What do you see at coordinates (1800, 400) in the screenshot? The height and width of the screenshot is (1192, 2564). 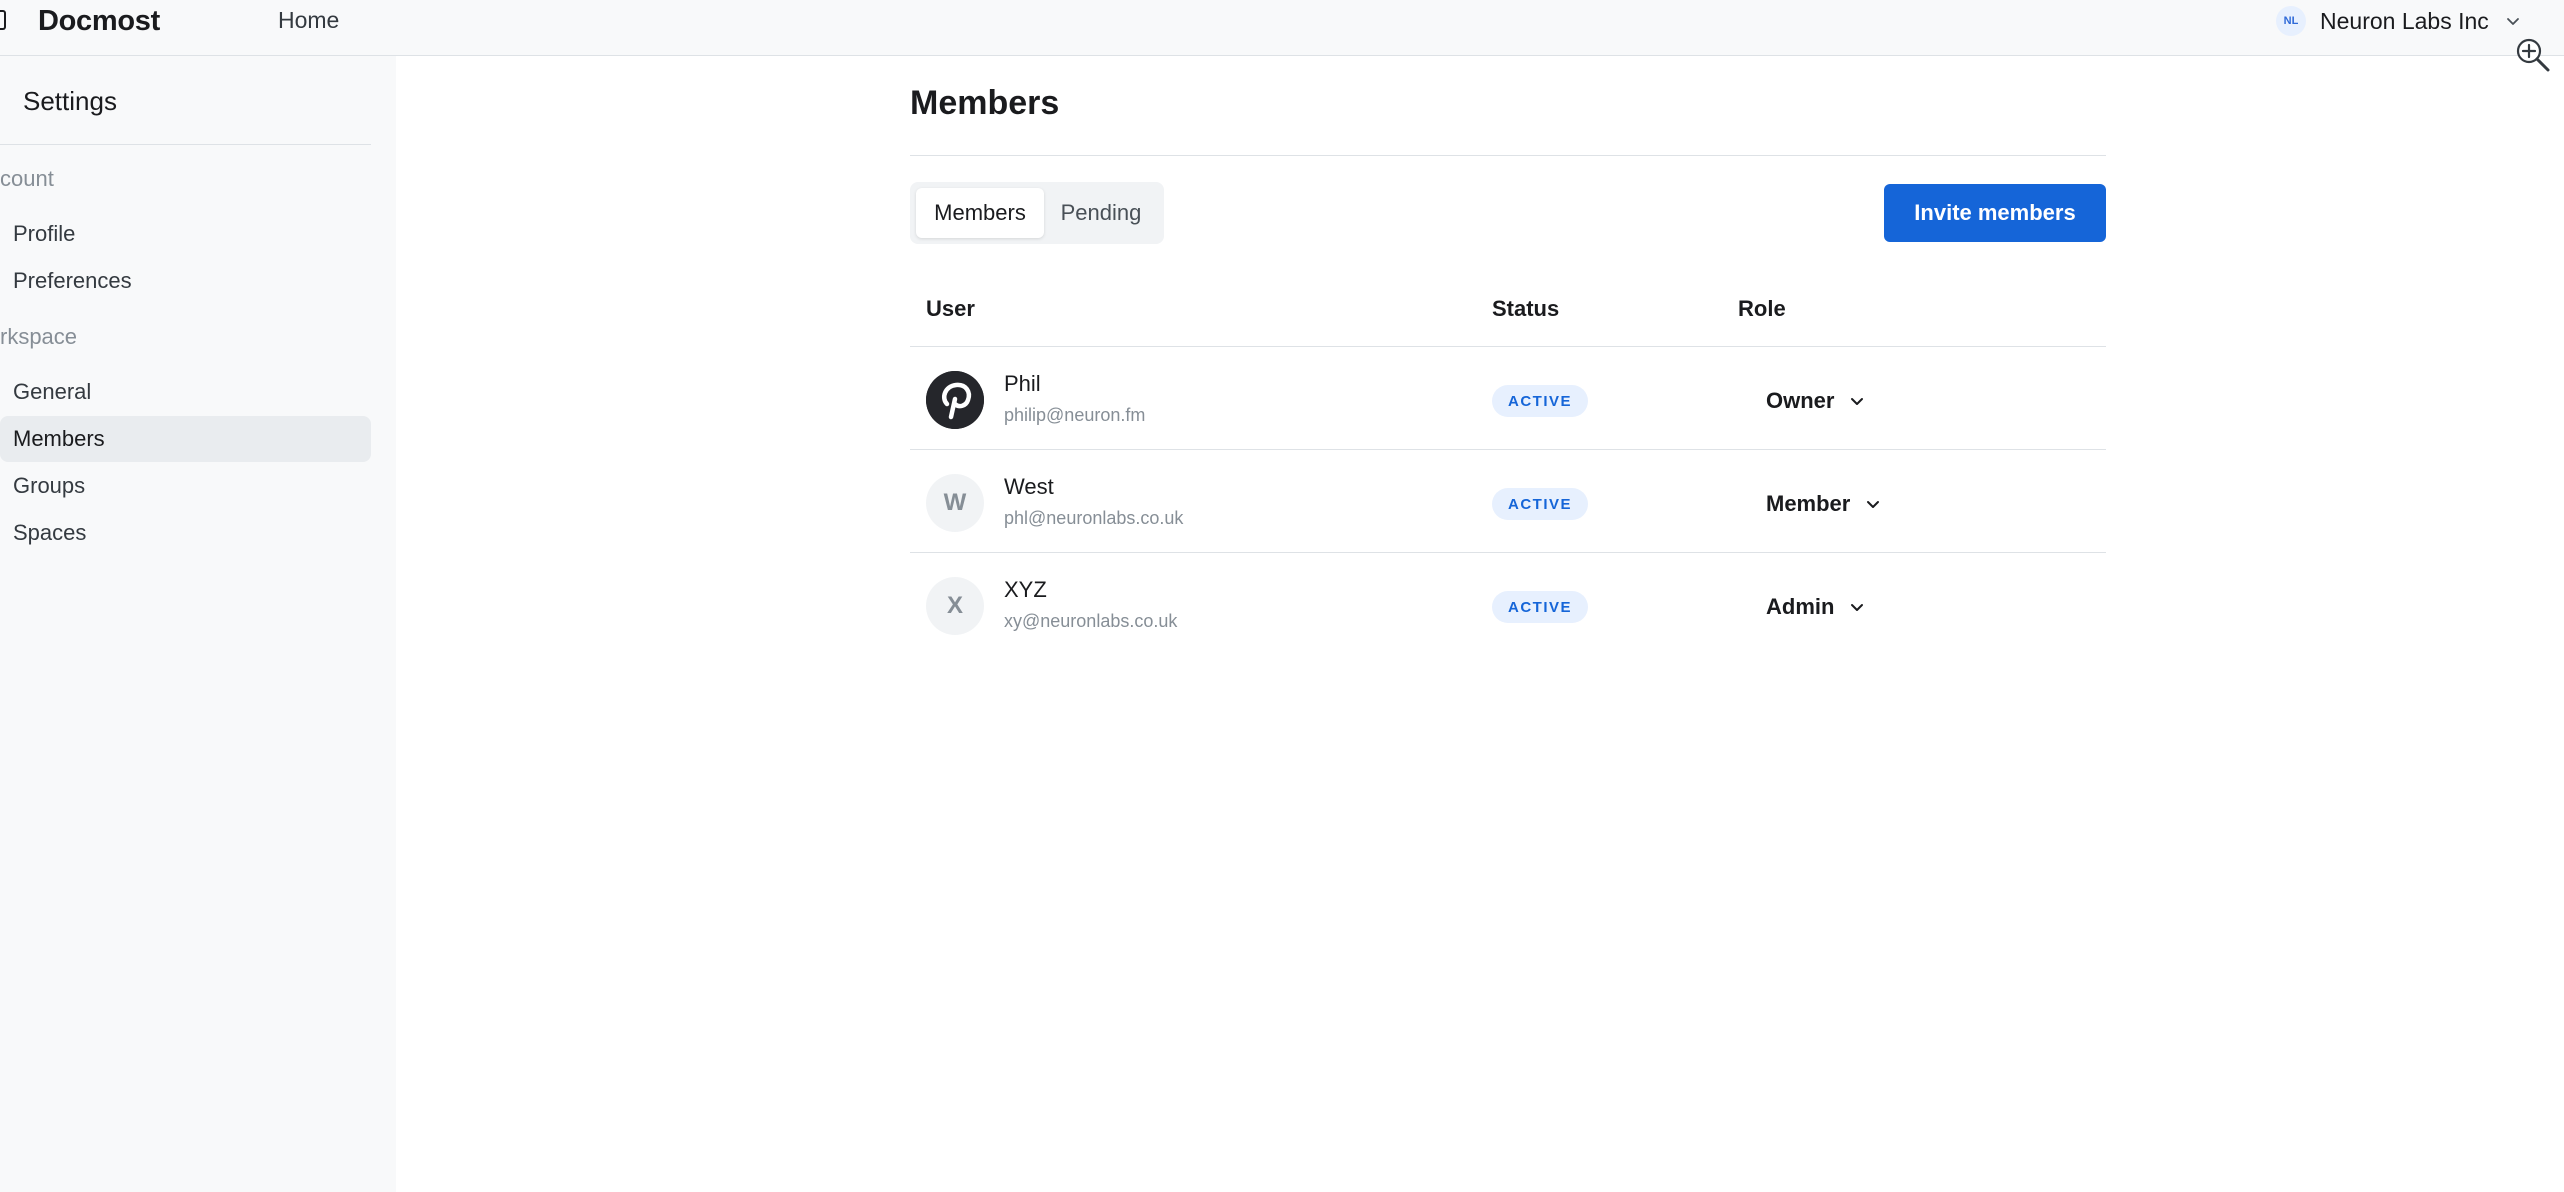 I see `role-value: Owner` at bounding box center [1800, 400].